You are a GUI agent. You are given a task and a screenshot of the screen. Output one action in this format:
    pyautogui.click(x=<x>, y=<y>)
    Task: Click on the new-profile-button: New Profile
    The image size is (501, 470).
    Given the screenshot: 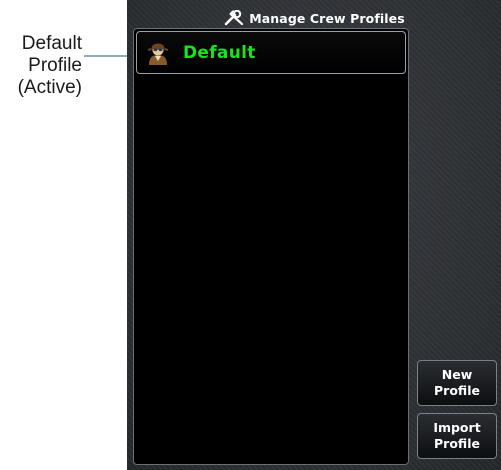 What is the action you would take?
    pyautogui.click(x=457, y=383)
    